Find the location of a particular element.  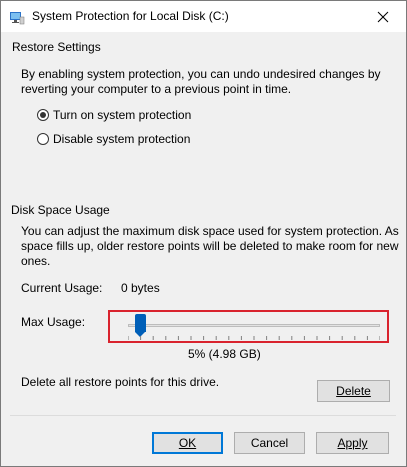

close-button is located at coordinates (383, 16).